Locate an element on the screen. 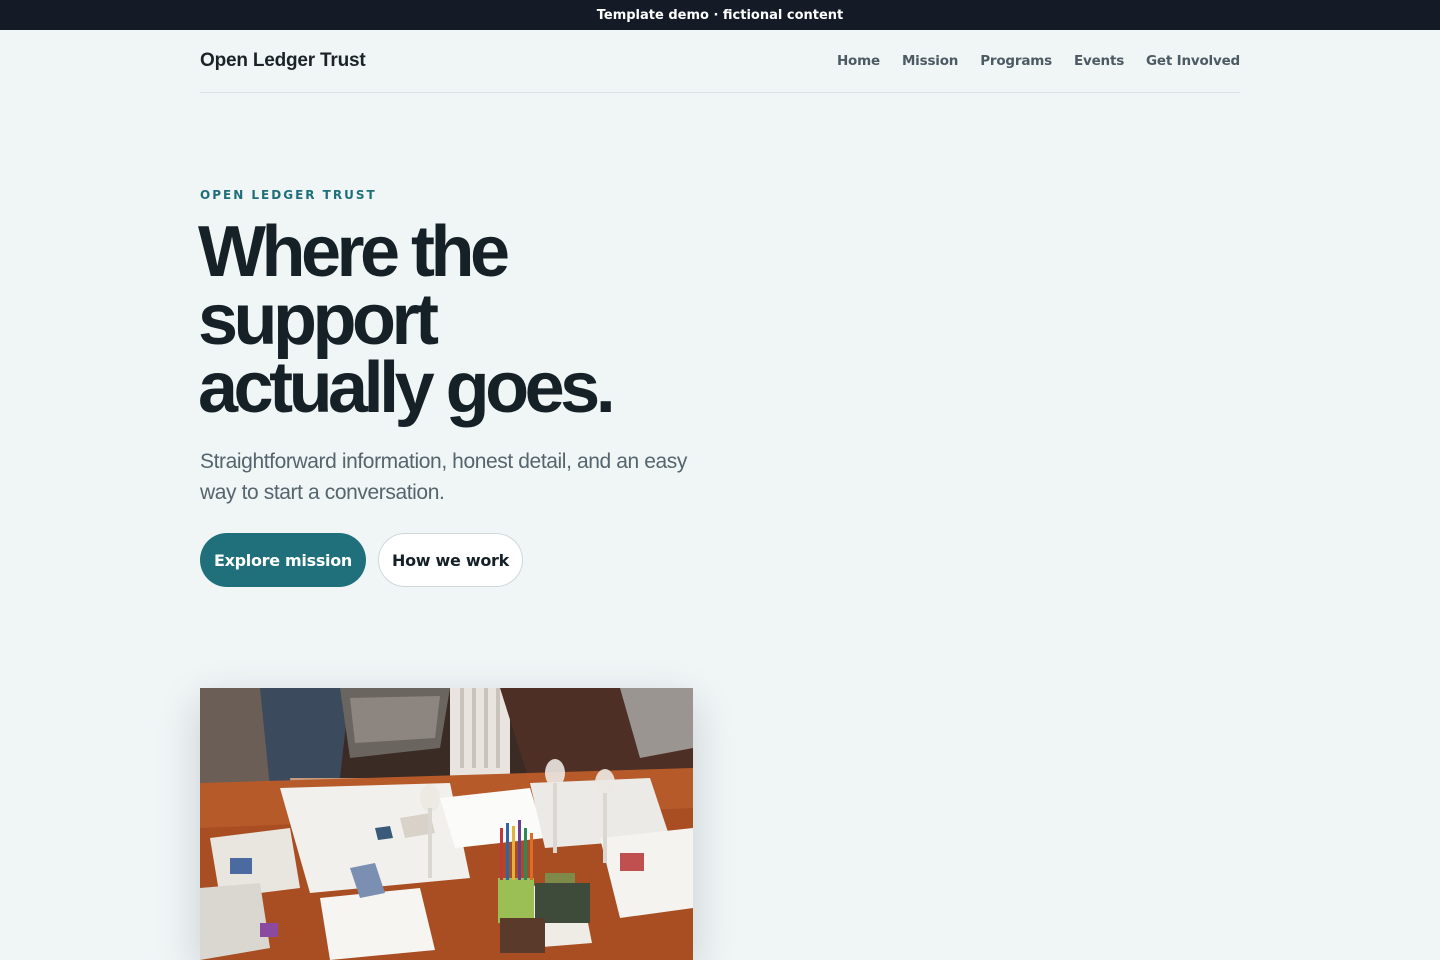 The image size is (1440, 960). demo-banner: Template demo · fictional content is located at coordinates (720, 15).